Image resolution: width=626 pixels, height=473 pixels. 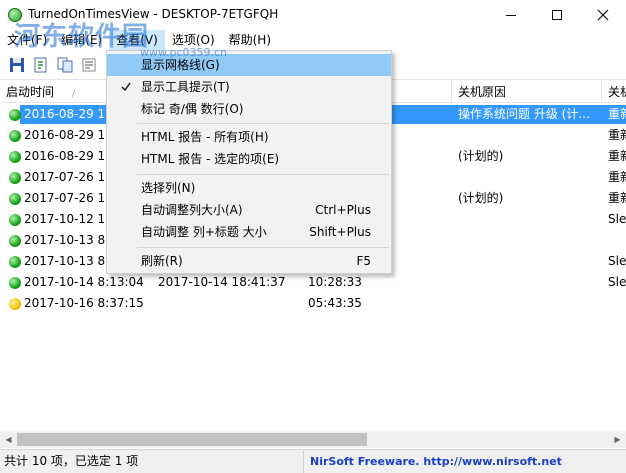 What do you see at coordinates (482, 92) in the screenshot?
I see `column-header-label: 关机原因` at bounding box center [482, 92].